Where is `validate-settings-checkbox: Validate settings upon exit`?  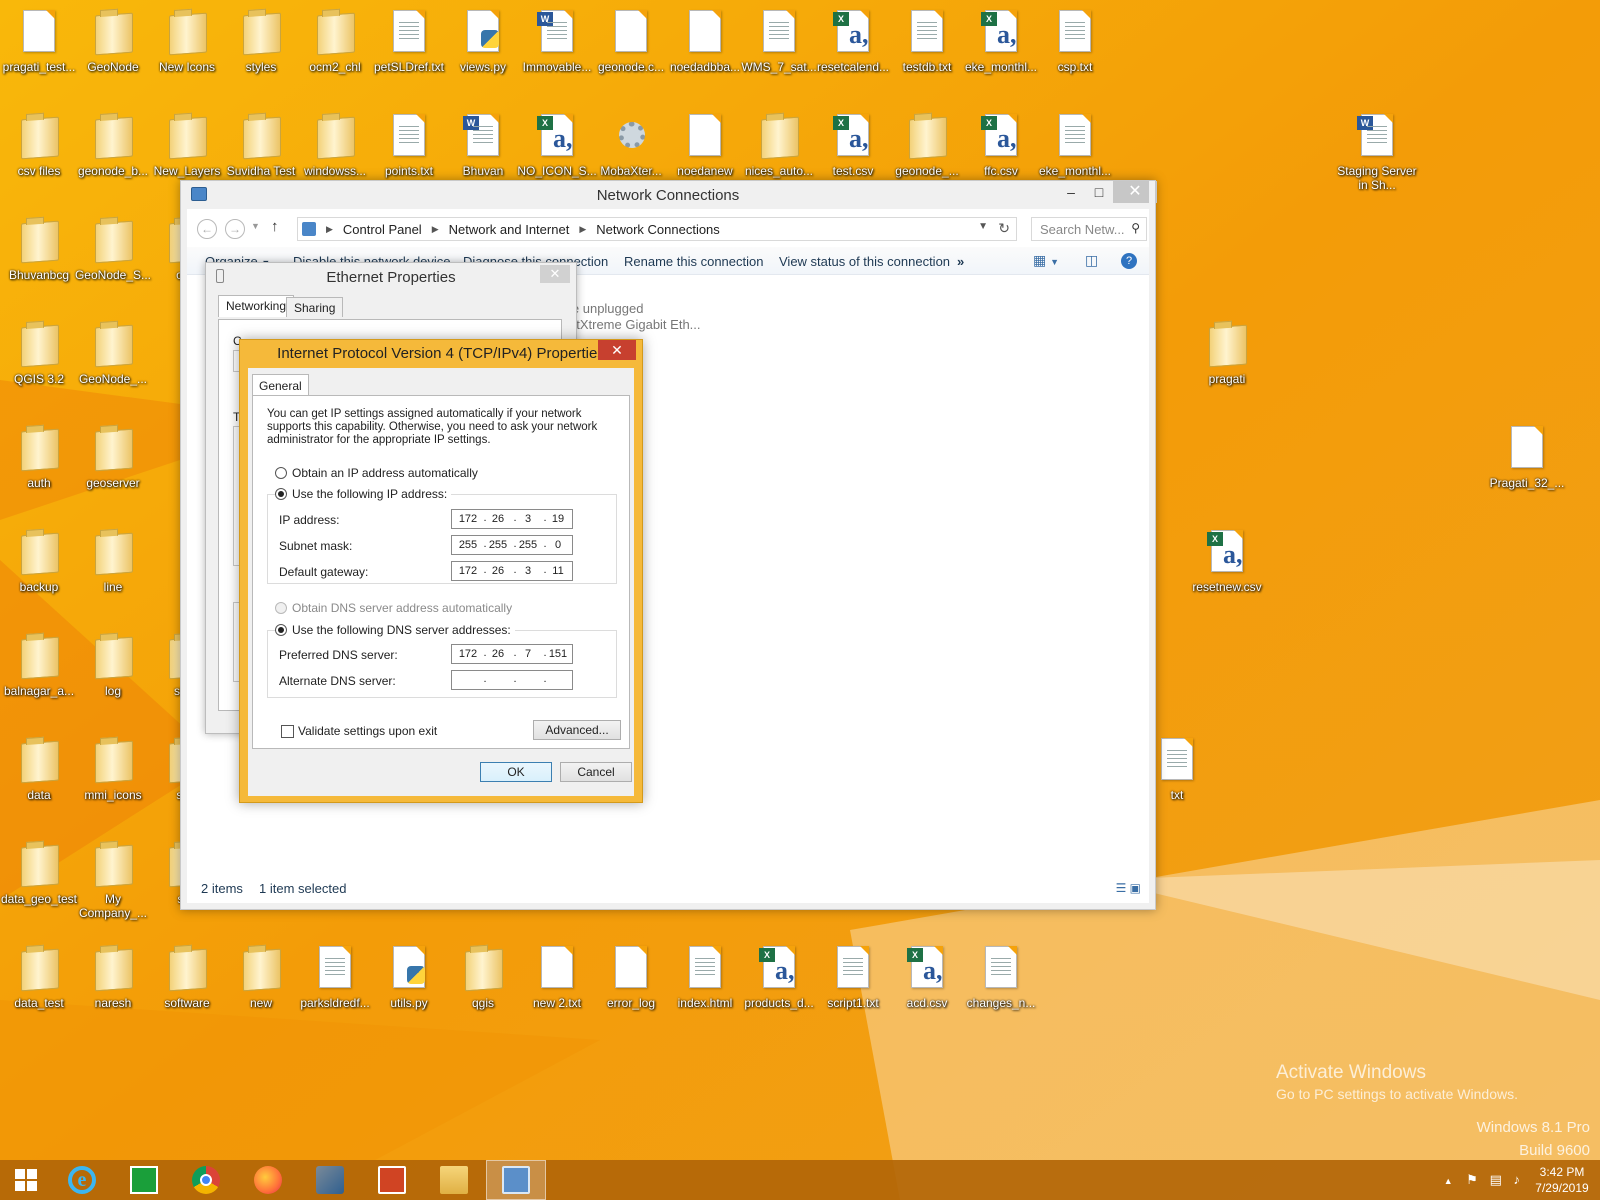 validate-settings-checkbox: Validate settings upon exit is located at coordinates (359, 731).